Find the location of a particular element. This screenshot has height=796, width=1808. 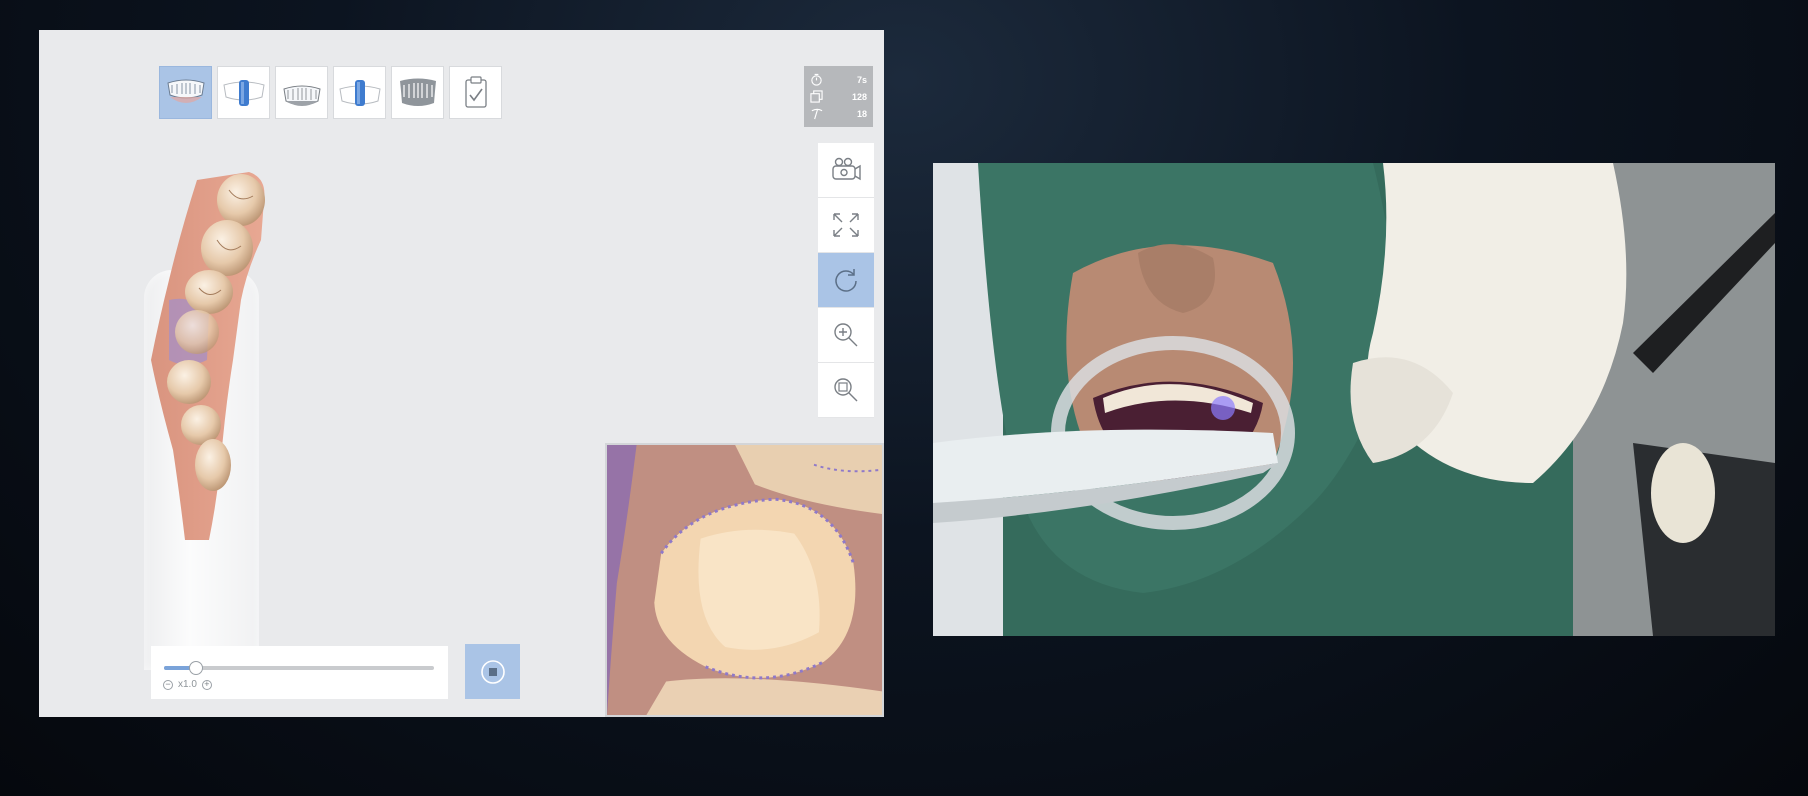

zoom-in-small-button: + is located at coordinates (206, 684).